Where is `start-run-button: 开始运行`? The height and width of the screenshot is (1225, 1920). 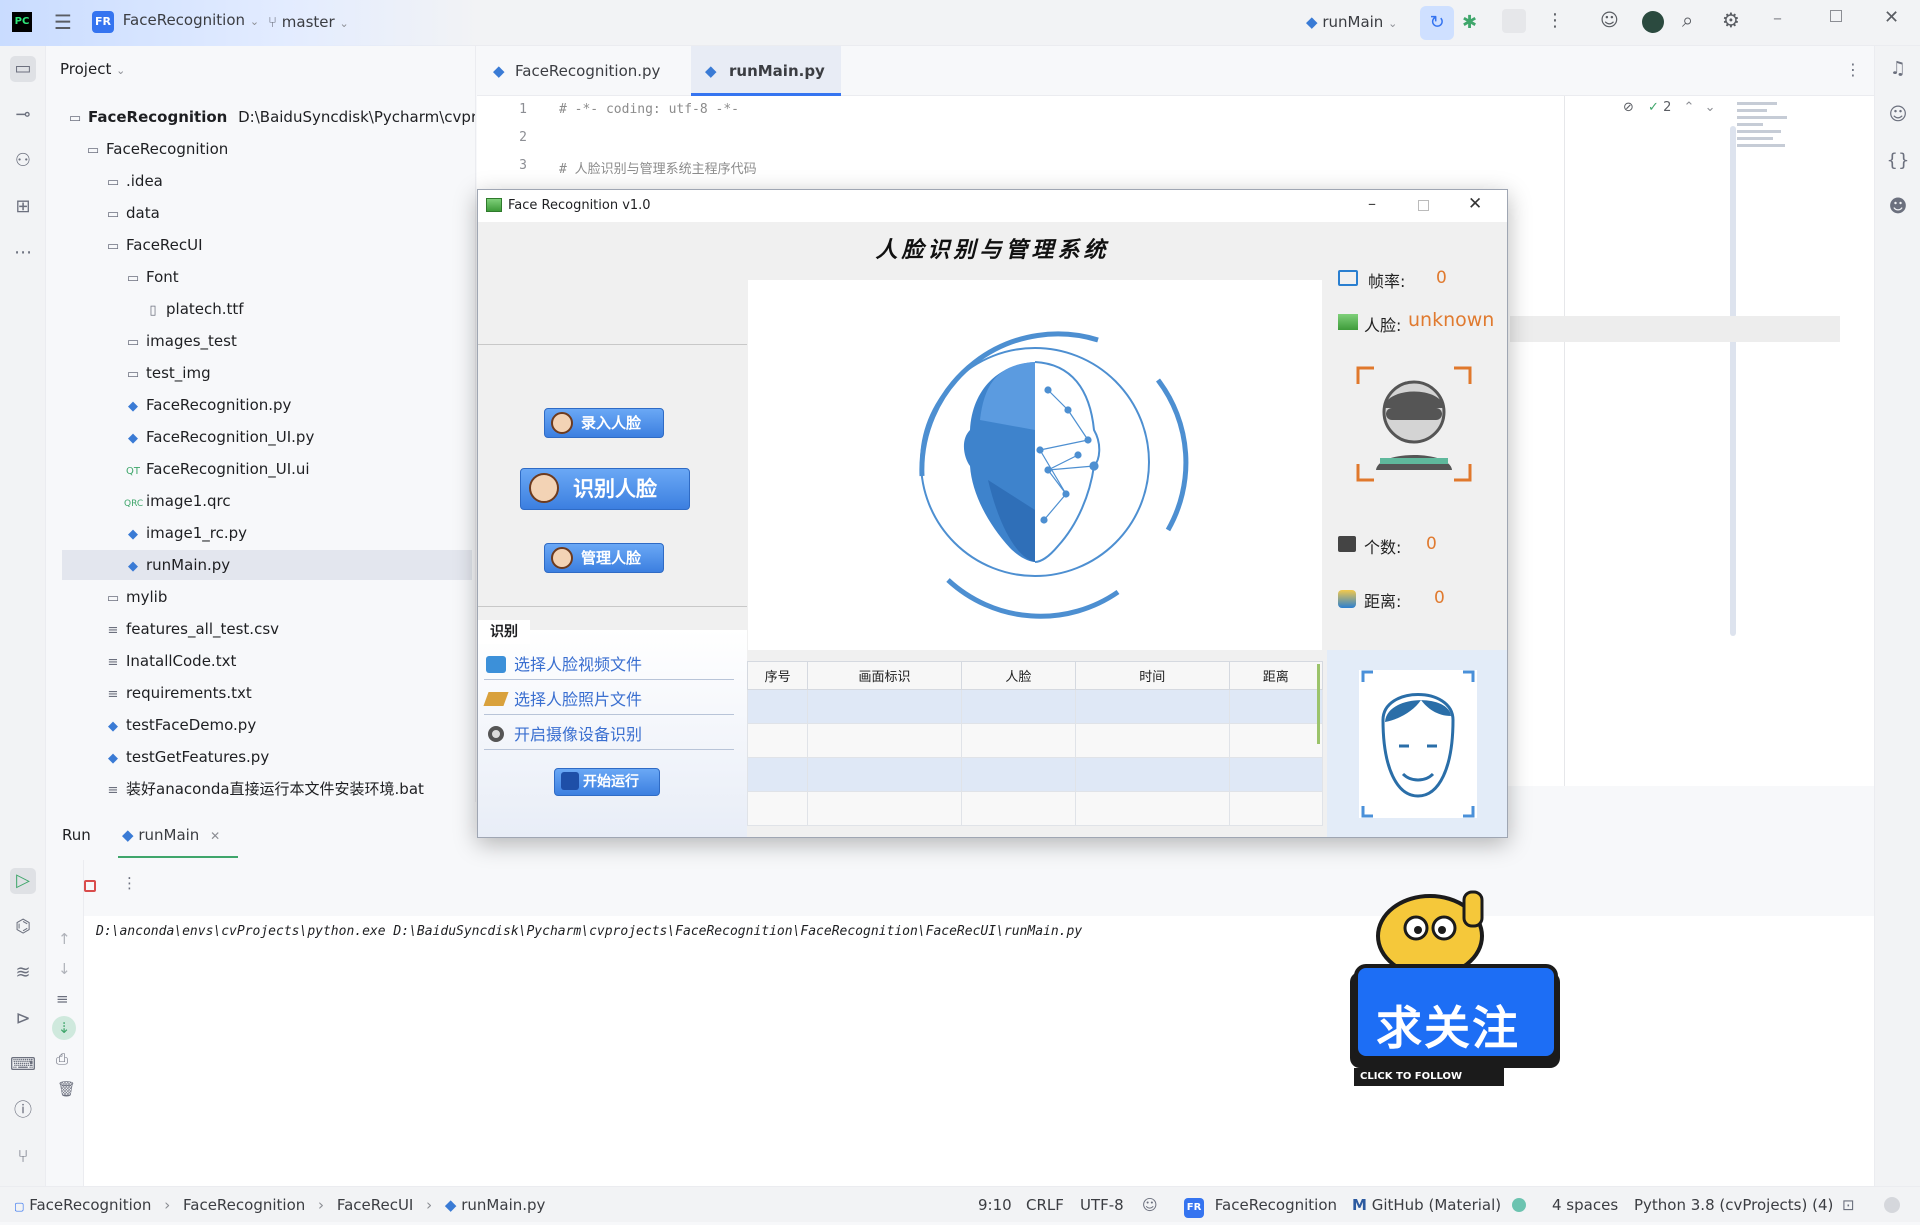
start-run-button: 开始运行 is located at coordinates (607, 782).